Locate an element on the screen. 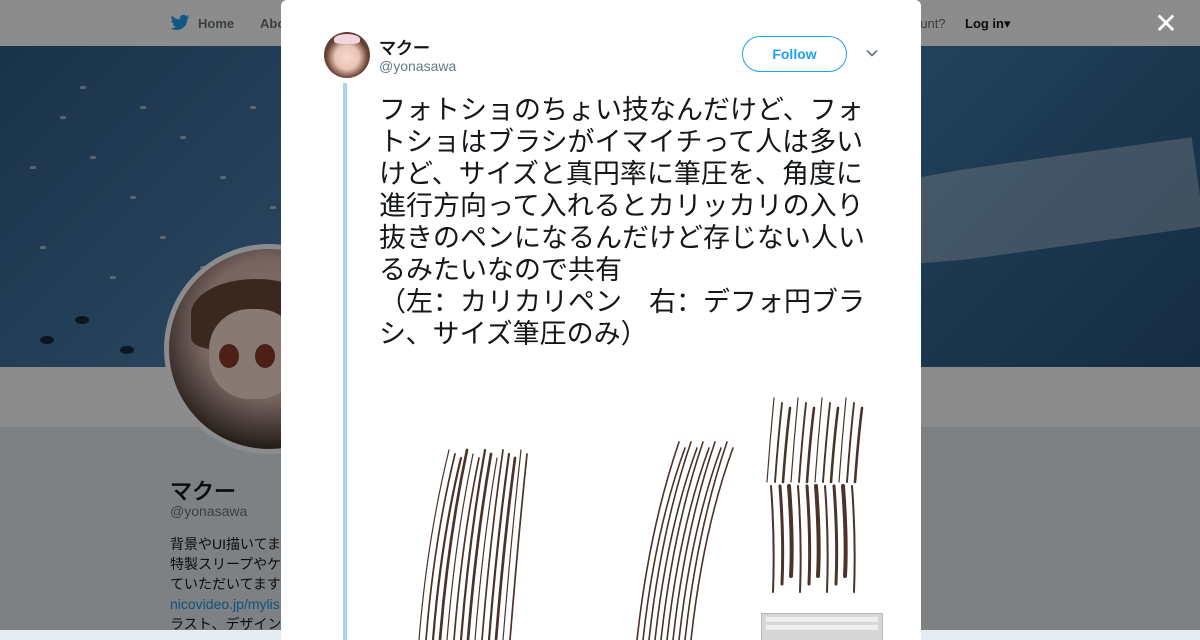 The width and height of the screenshot is (1200, 640). avatar-cap is located at coordinates (347, 39).